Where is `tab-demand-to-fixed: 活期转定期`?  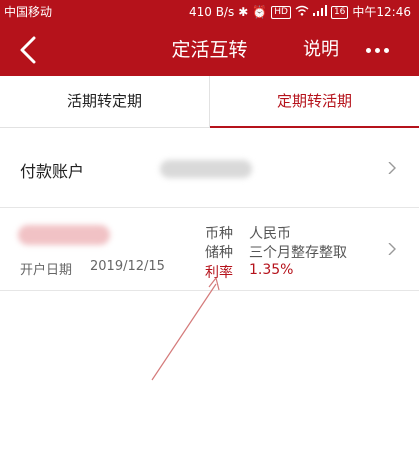
tab-demand-to-fixed: 活期转定期 is located at coordinates (104, 101).